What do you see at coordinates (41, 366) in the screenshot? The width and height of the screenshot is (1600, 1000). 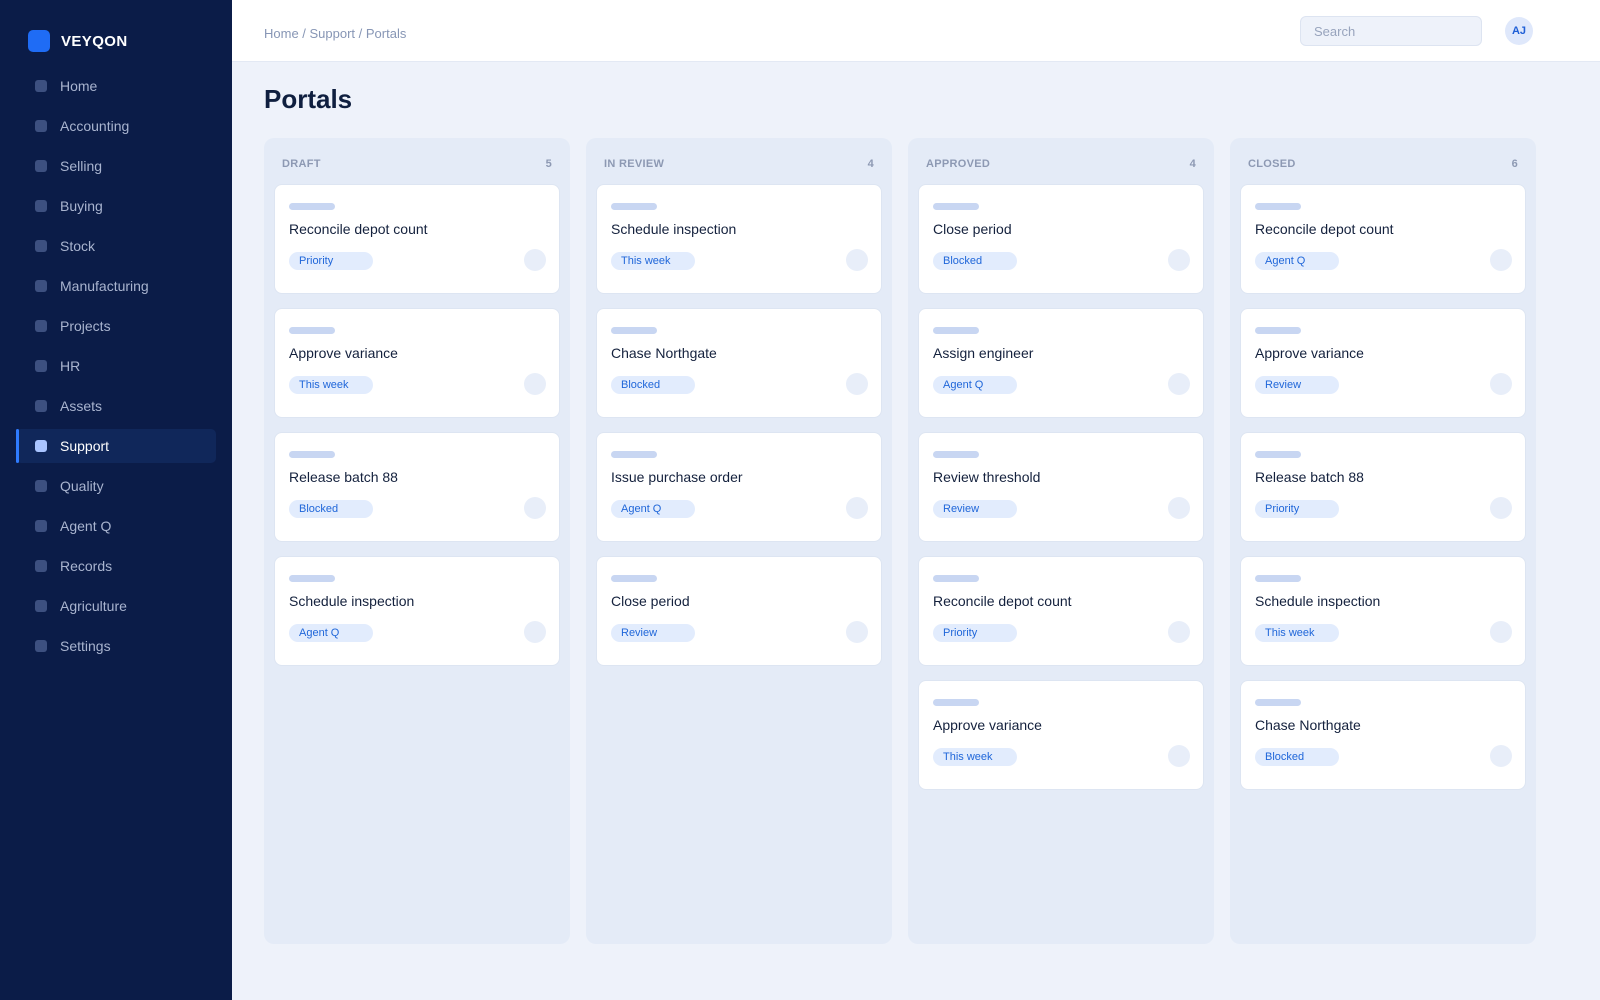 I see `hr-icon` at bounding box center [41, 366].